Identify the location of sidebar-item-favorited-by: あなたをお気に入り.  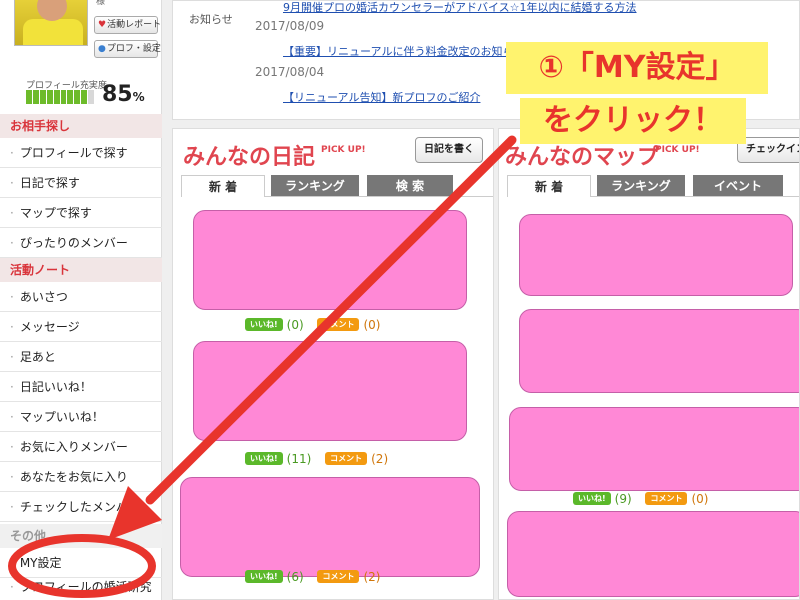
(81, 477).